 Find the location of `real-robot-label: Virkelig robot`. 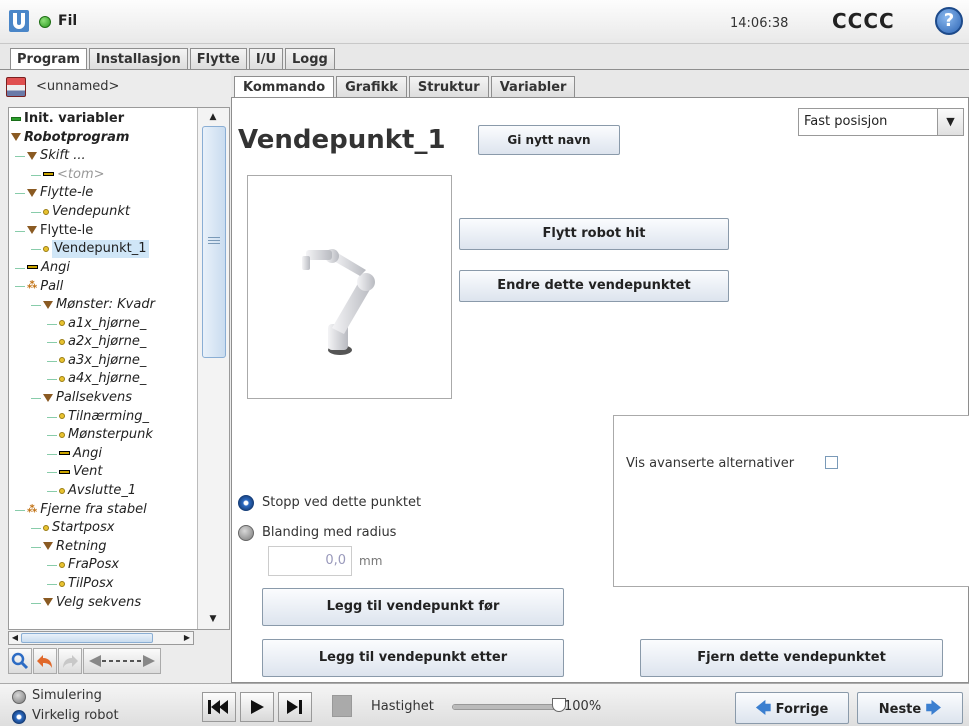

real-robot-label: Virkelig robot is located at coordinates (75, 715).